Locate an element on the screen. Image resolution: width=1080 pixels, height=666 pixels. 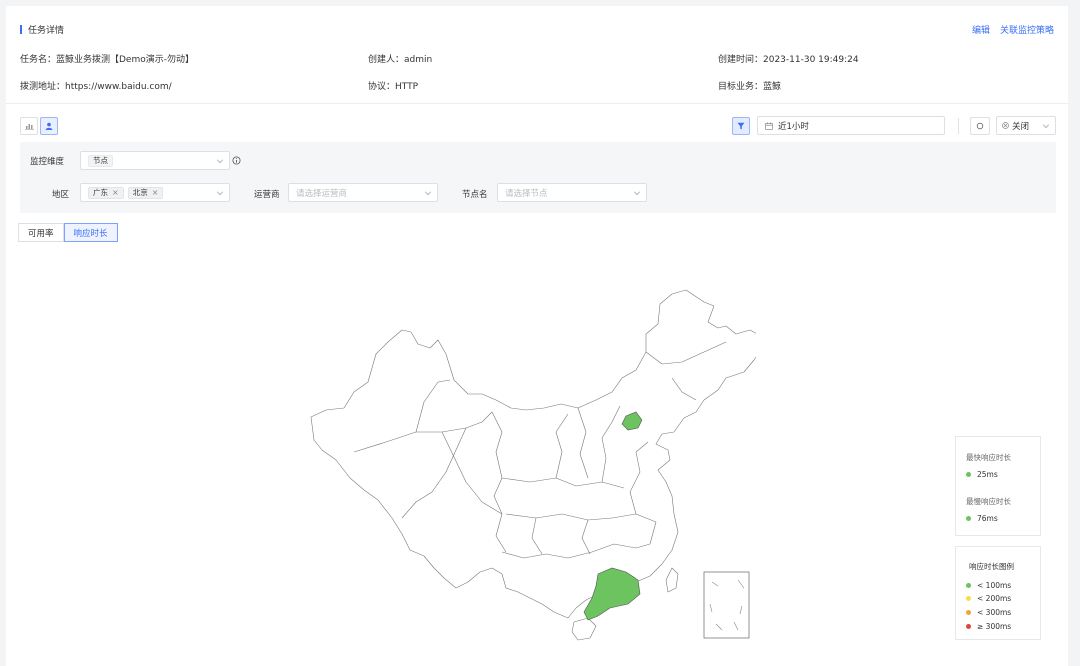
auto-refresh-select: 关闭 is located at coordinates (1026, 125).